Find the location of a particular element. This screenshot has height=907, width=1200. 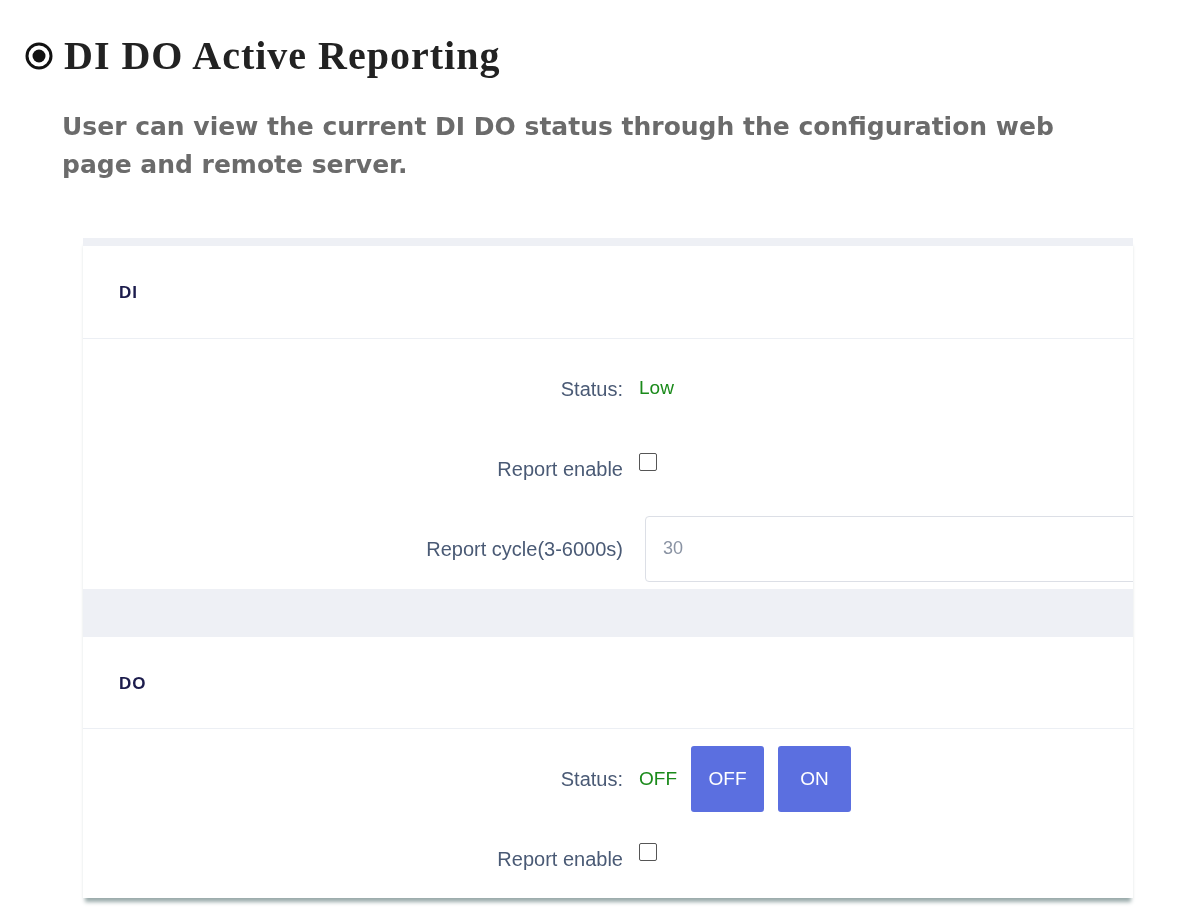

status-button: ON is located at coordinates (814, 779).